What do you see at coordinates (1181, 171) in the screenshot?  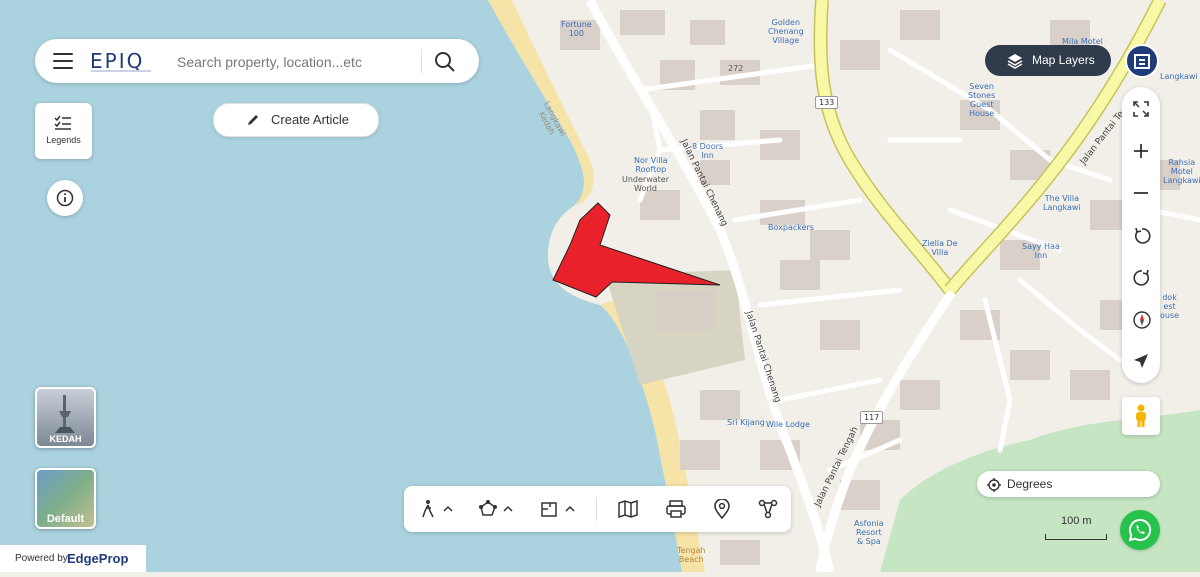 I see `label-rahsia: Rahsia Motel Langkawi` at bounding box center [1181, 171].